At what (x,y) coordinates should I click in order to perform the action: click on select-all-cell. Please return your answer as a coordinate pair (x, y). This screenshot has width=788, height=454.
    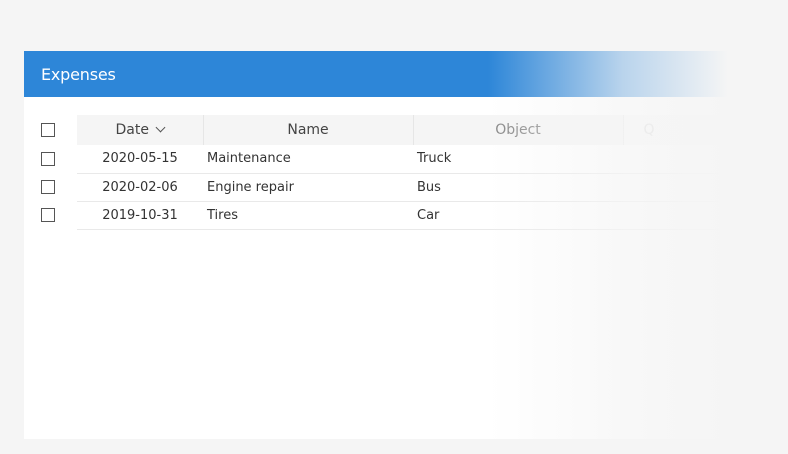
    Looking at the image, I should click on (59, 130).